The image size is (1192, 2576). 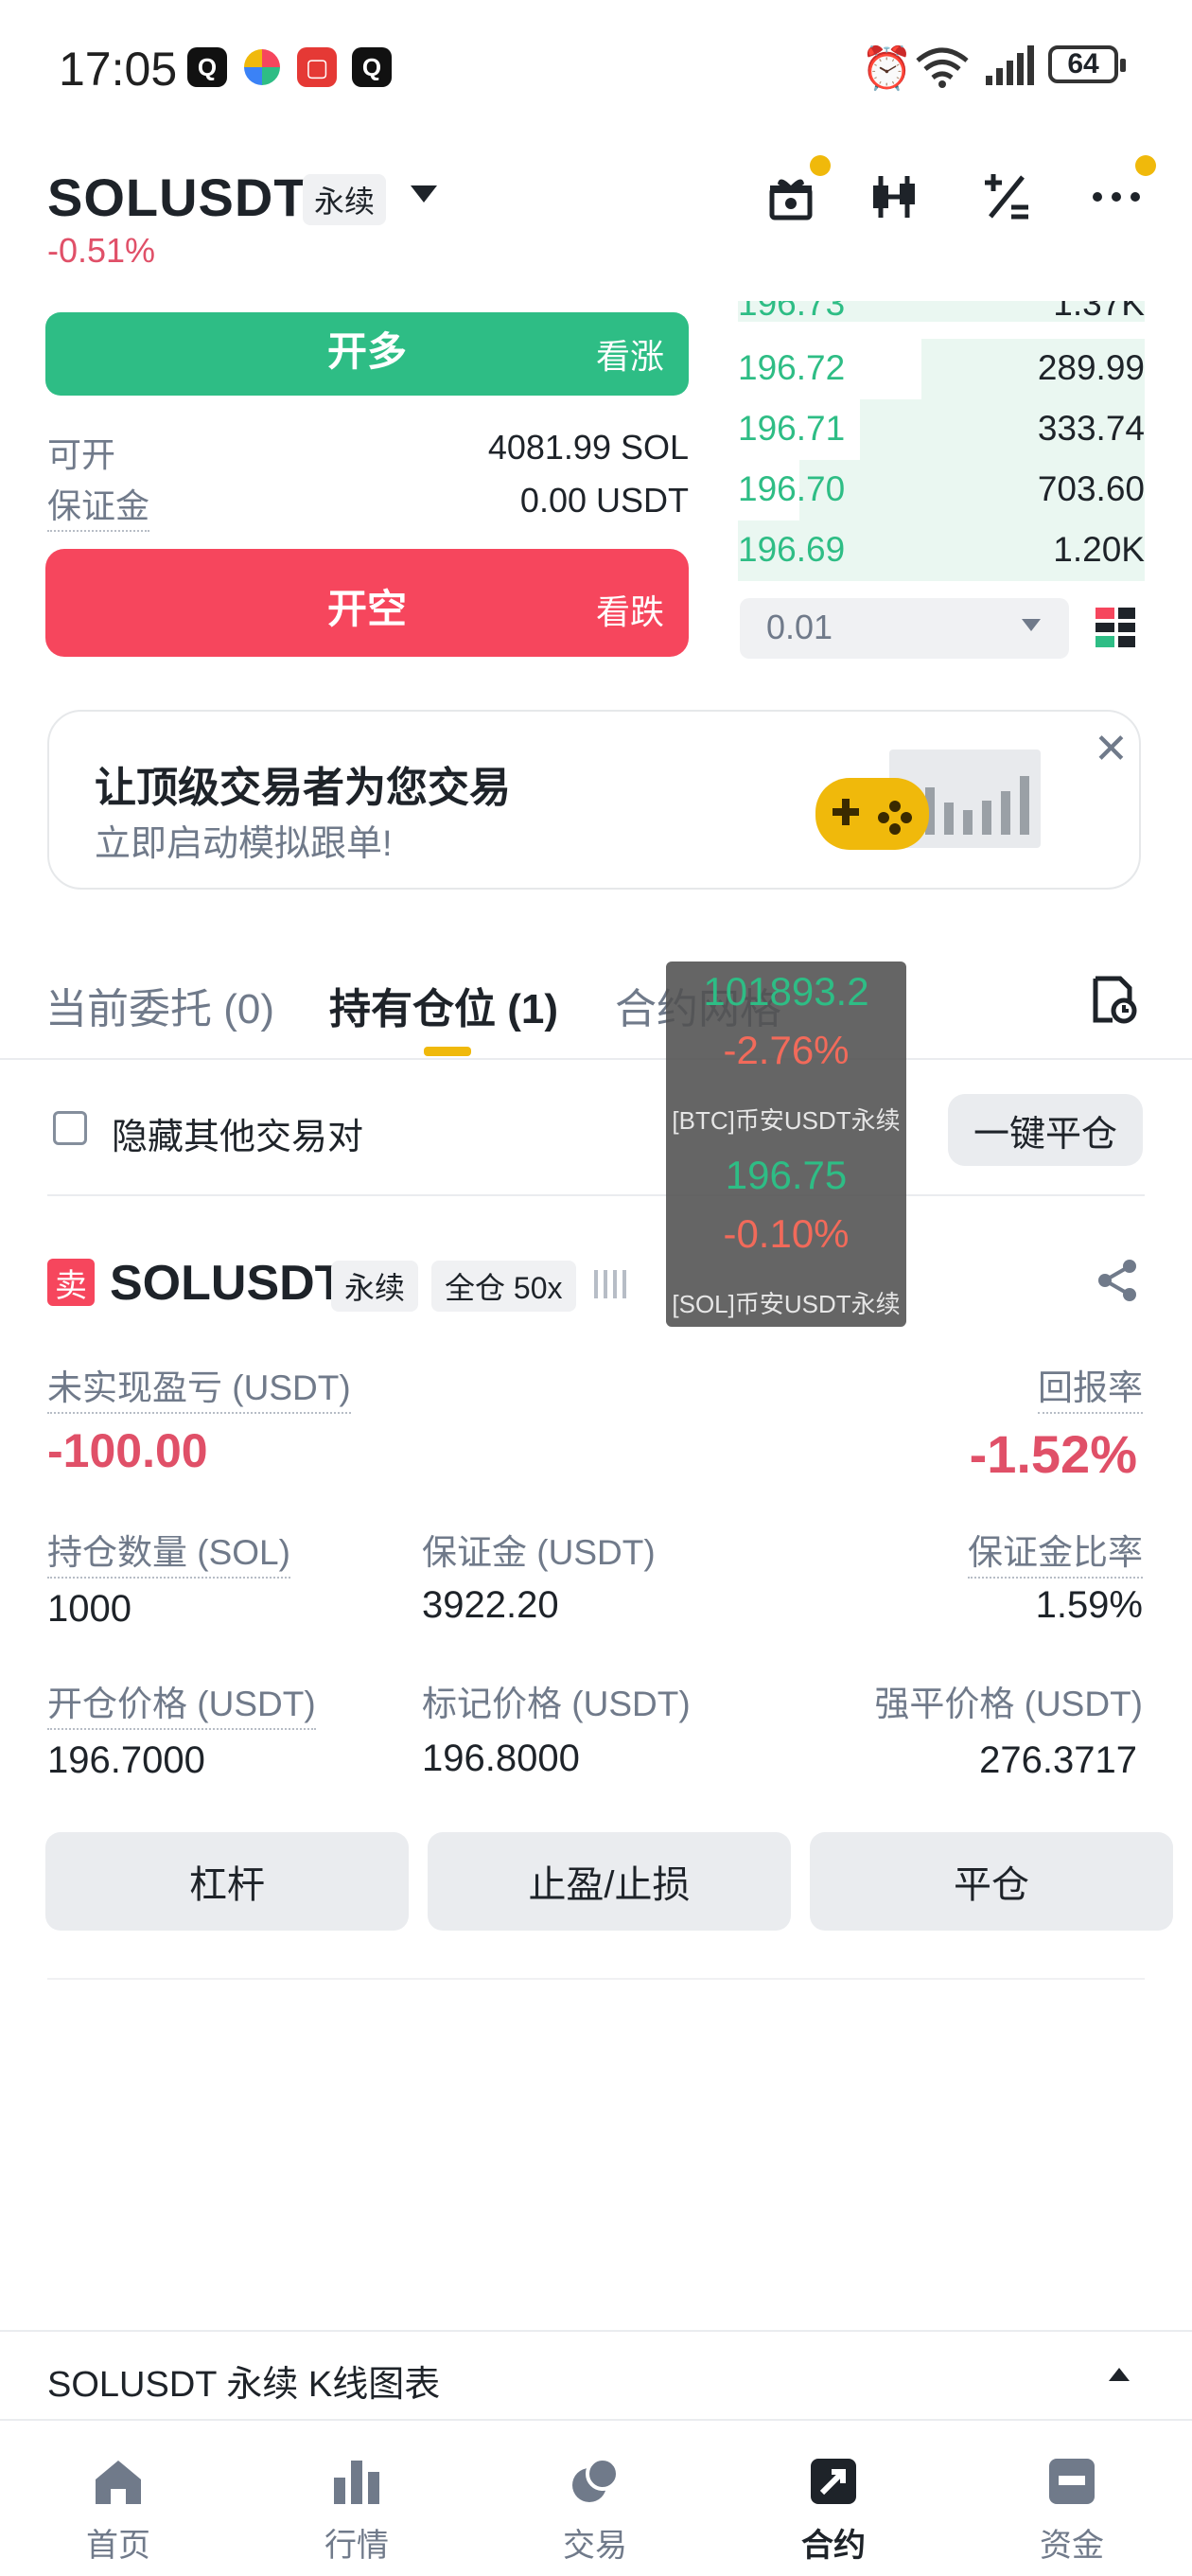 What do you see at coordinates (1055, 1551) in the screenshot?
I see `margin-ratio-label: 保证金比率` at bounding box center [1055, 1551].